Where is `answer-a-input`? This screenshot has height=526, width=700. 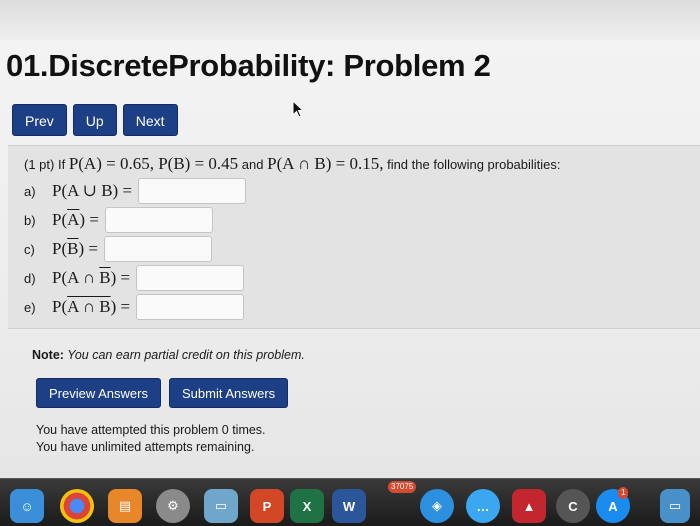 answer-a-input is located at coordinates (192, 191).